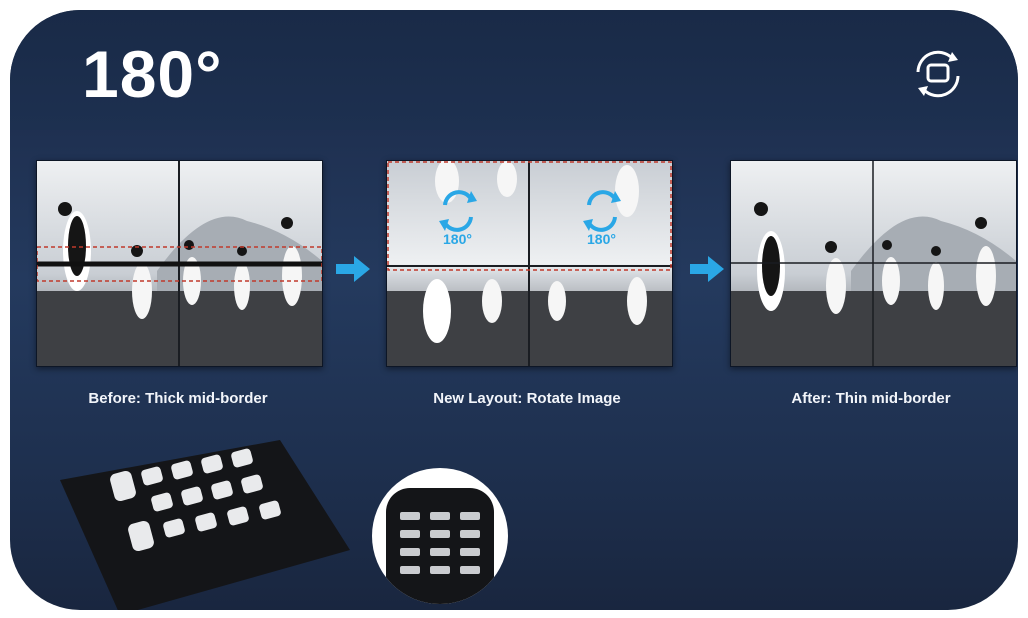 The height and width of the screenshot is (618, 1028). I want to click on after-caption: After: Thin mid-border, so click(871, 398).